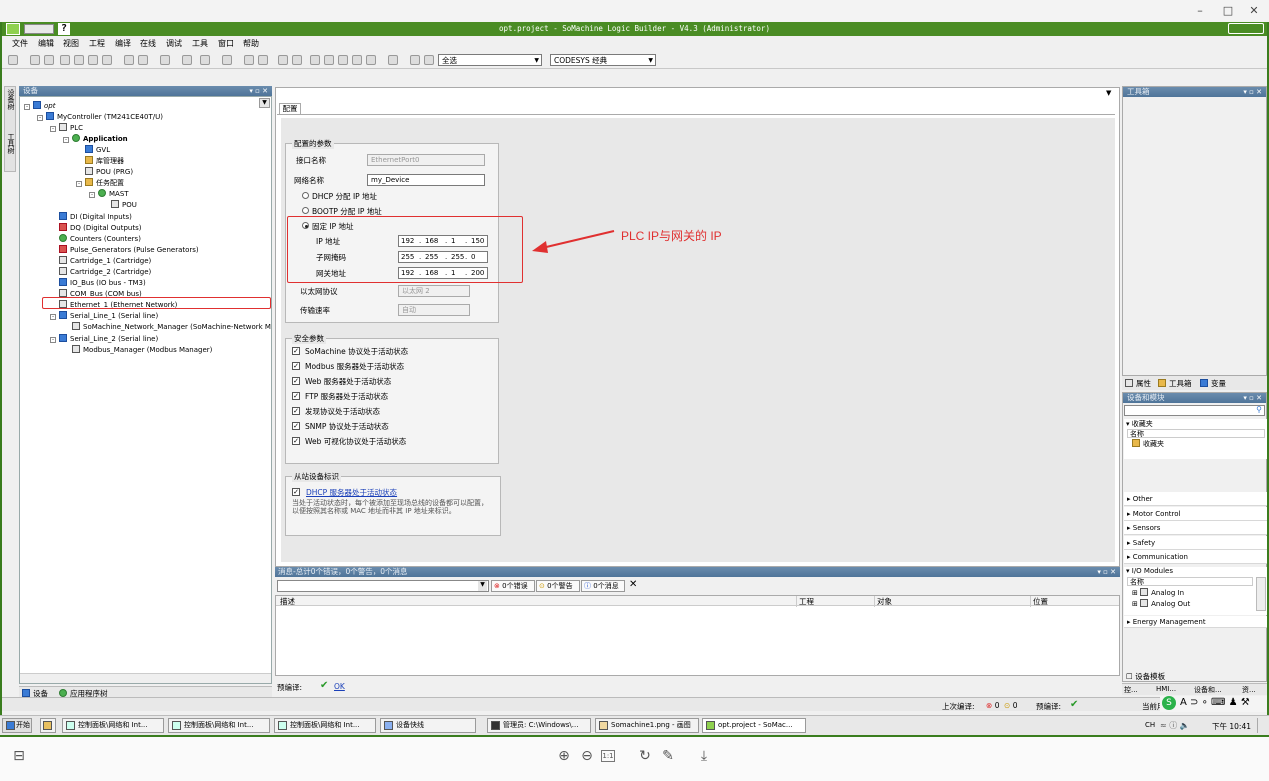 This screenshot has height=781, width=1269. Describe the element at coordinates (1039, 601) in the screenshot. I see `col-position: 位置` at that location.